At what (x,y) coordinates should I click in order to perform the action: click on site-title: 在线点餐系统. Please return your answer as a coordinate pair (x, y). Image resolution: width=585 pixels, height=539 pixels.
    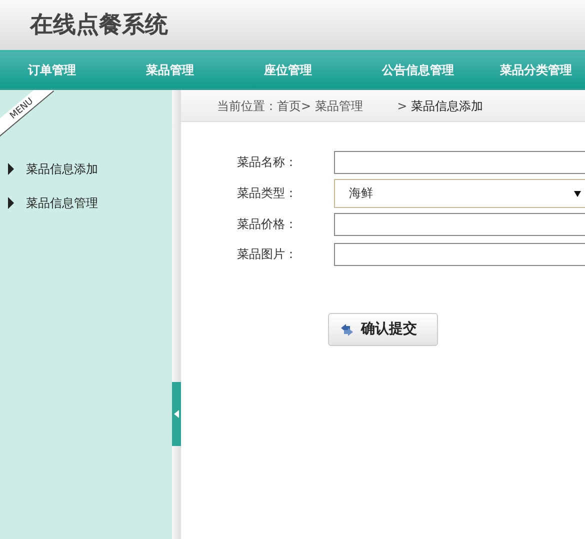
    Looking at the image, I should click on (99, 25).